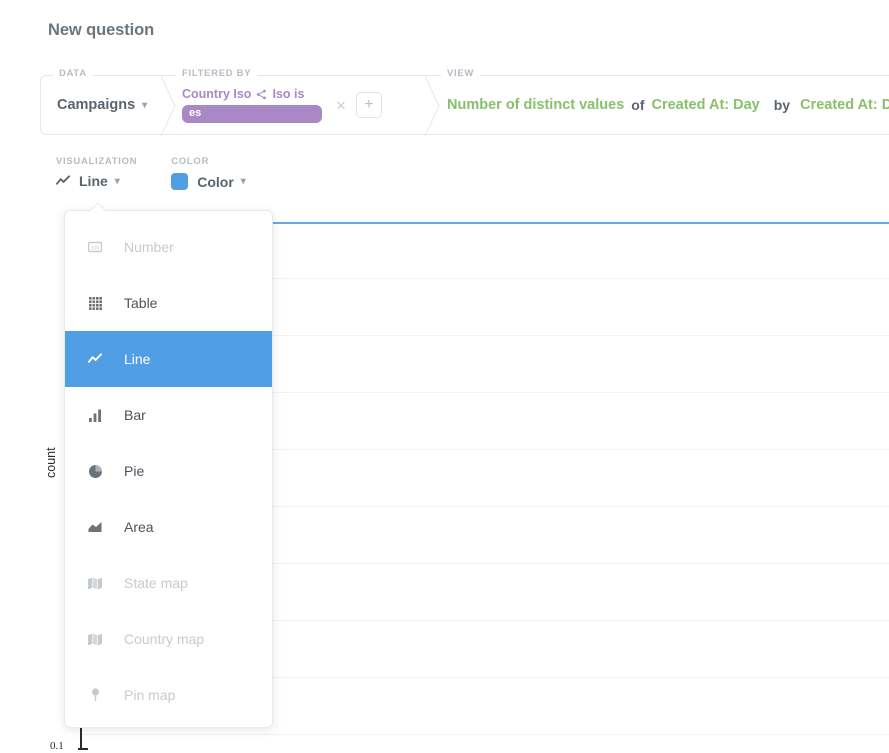 This screenshot has width=889, height=753. I want to click on viz-menu-item-country-map: Country map, so click(168, 639).